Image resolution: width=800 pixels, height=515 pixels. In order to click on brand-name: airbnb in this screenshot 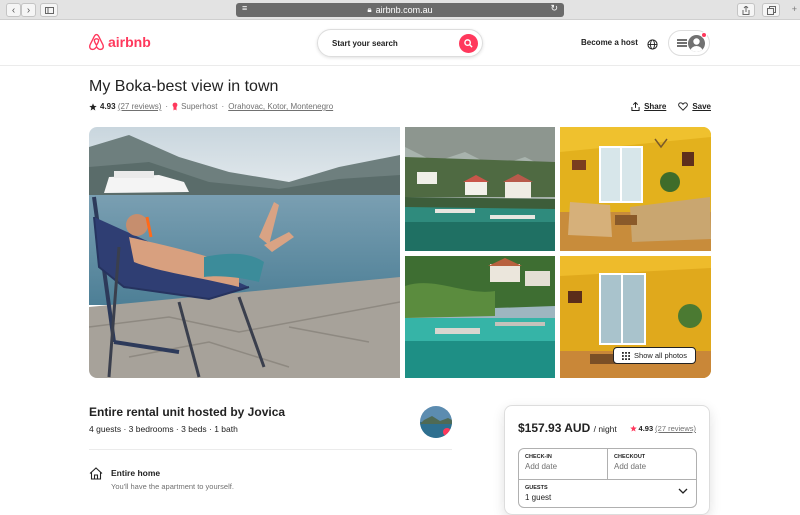, I will do `click(129, 42)`.